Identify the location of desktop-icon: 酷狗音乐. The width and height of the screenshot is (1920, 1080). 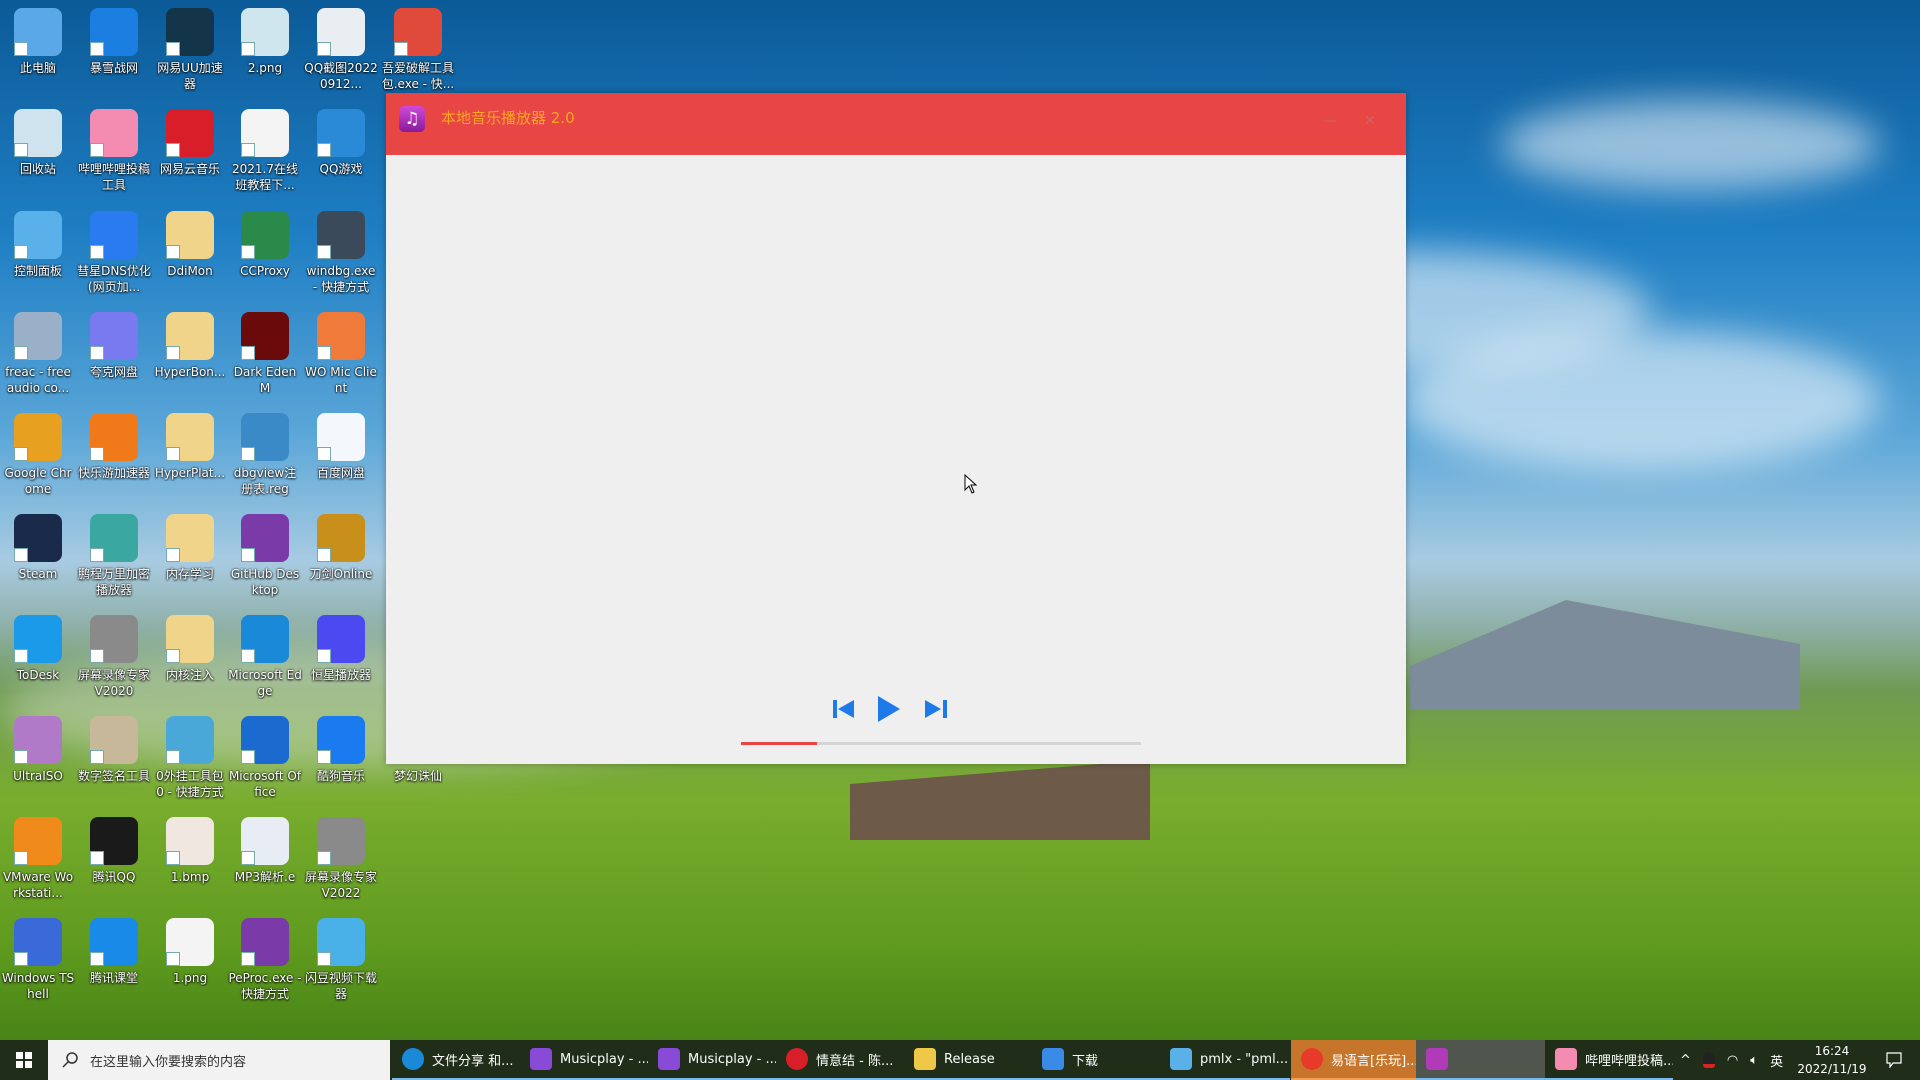
(341, 758).